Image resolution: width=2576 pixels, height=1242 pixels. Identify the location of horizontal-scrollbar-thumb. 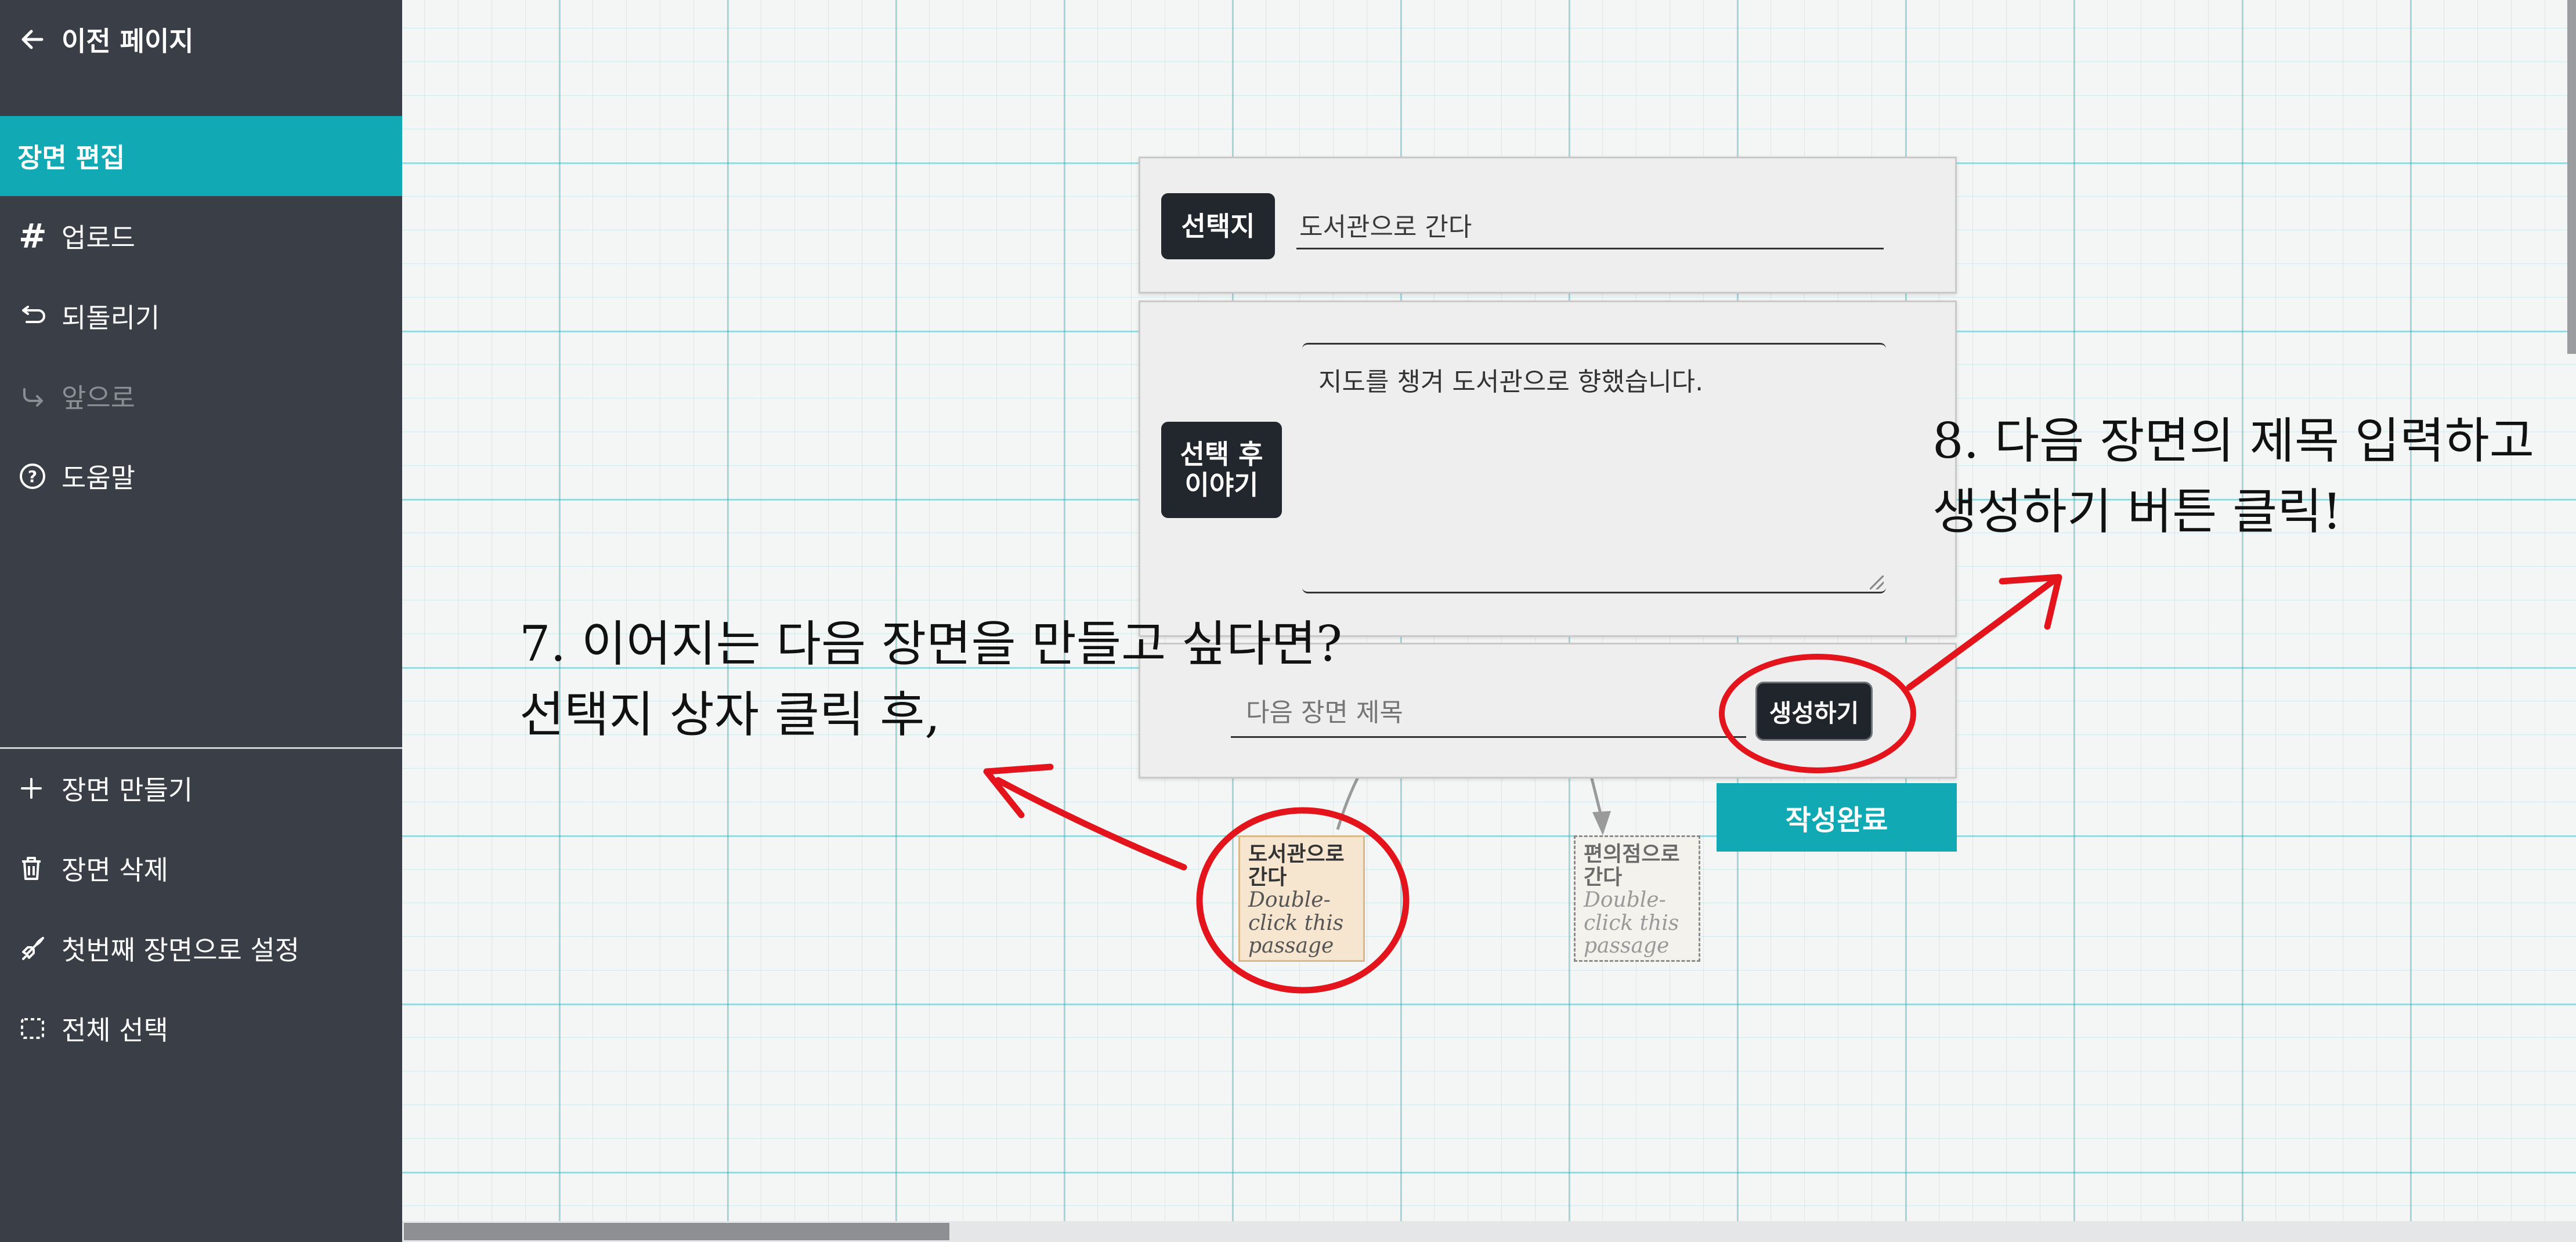
(676, 1232).